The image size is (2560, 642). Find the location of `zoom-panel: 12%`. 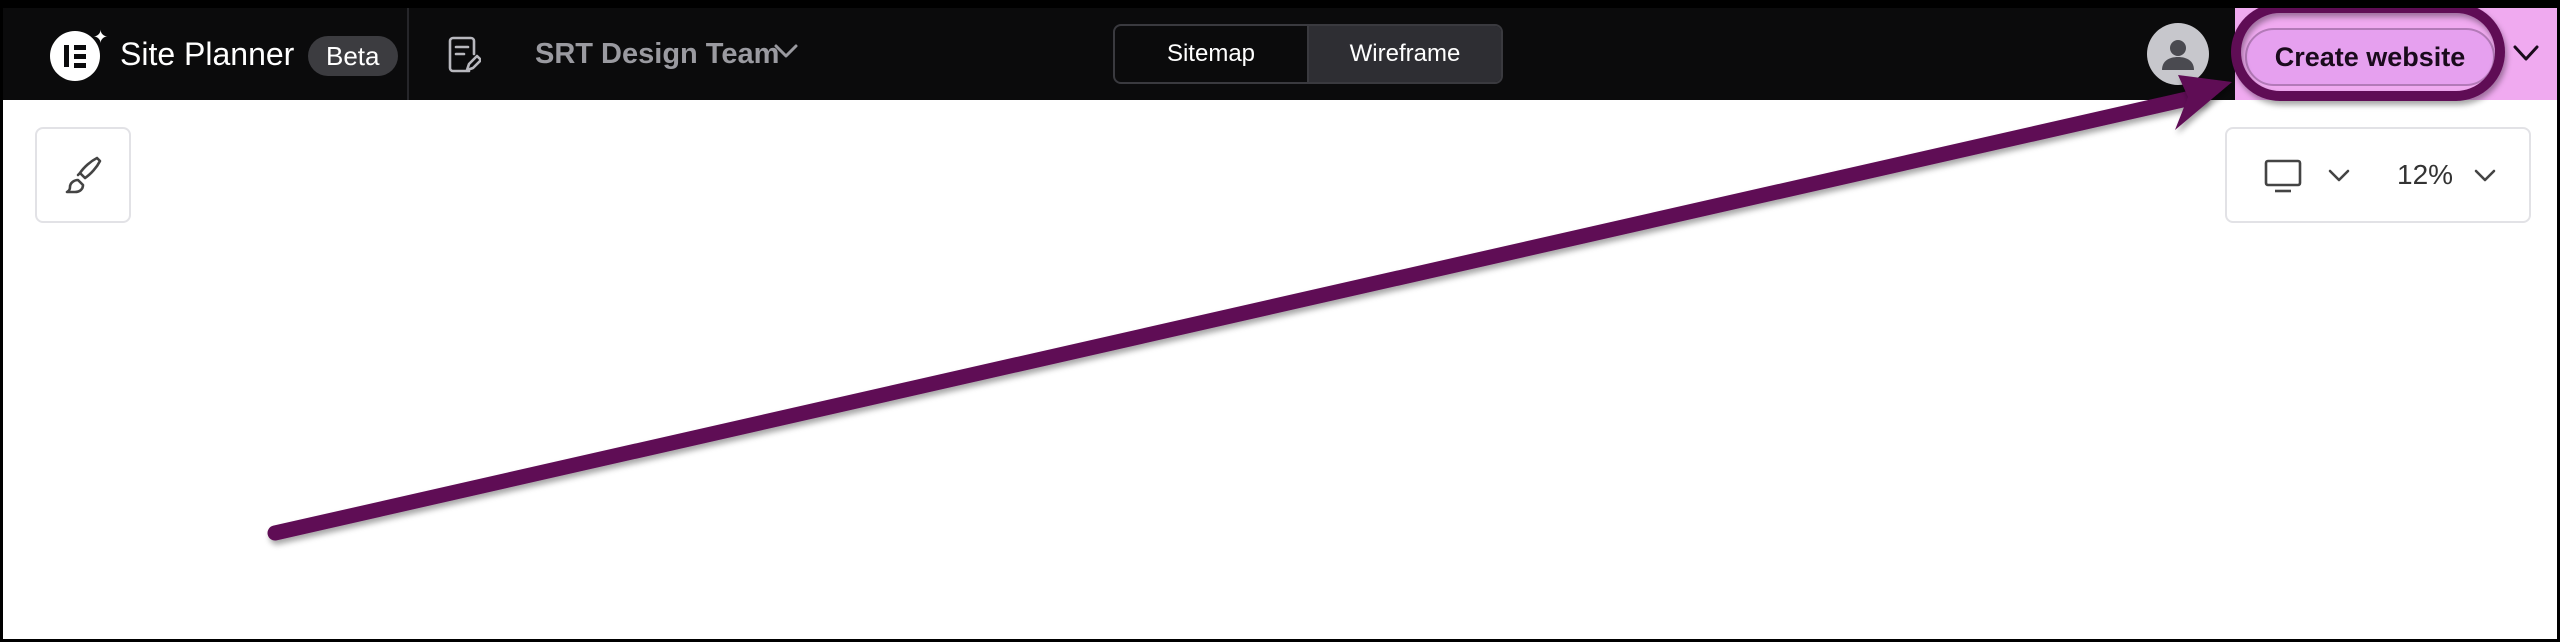

zoom-panel: 12% is located at coordinates (2378, 175).